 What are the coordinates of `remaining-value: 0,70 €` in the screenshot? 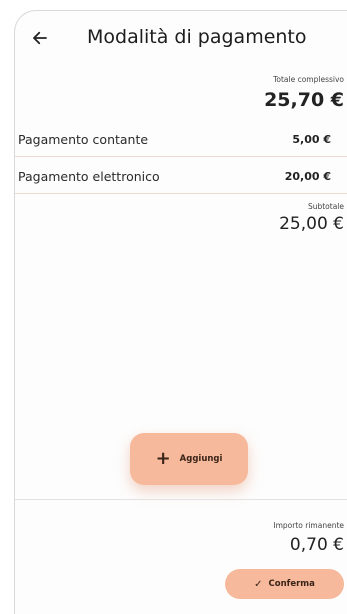 It's located at (316, 545).